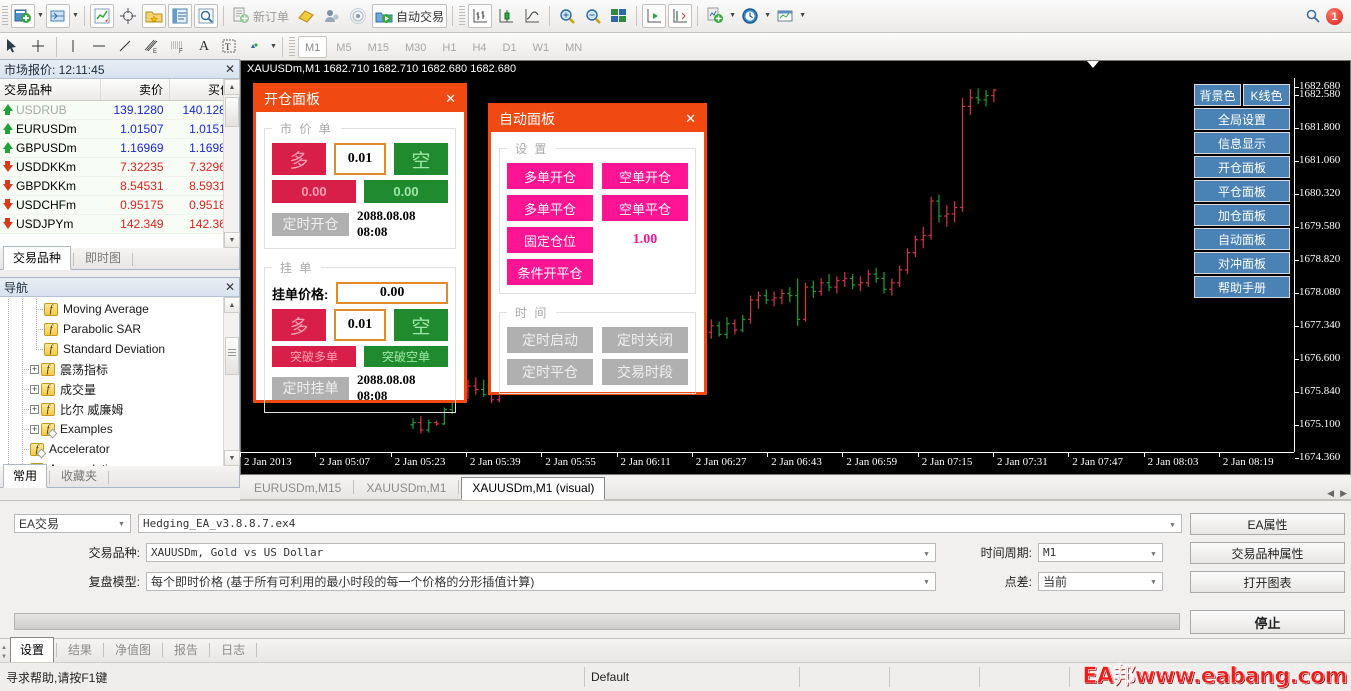 Image resolution: width=1351 pixels, height=691 pixels. What do you see at coordinates (119, 186) in the screenshot?
I see `quote-row: GBPDKKm 8.54531 8.59319` at bounding box center [119, 186].